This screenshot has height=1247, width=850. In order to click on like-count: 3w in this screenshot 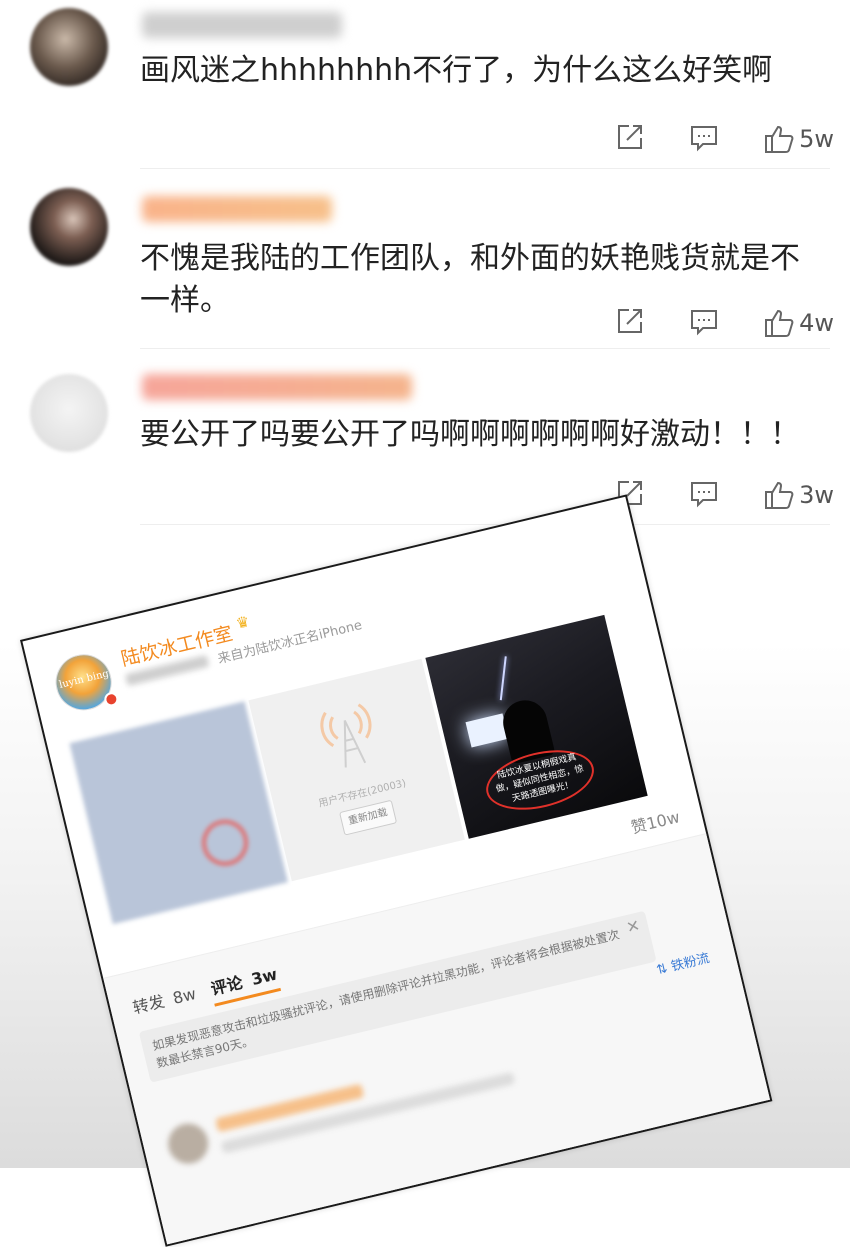, I will do `click(816, 495)`.